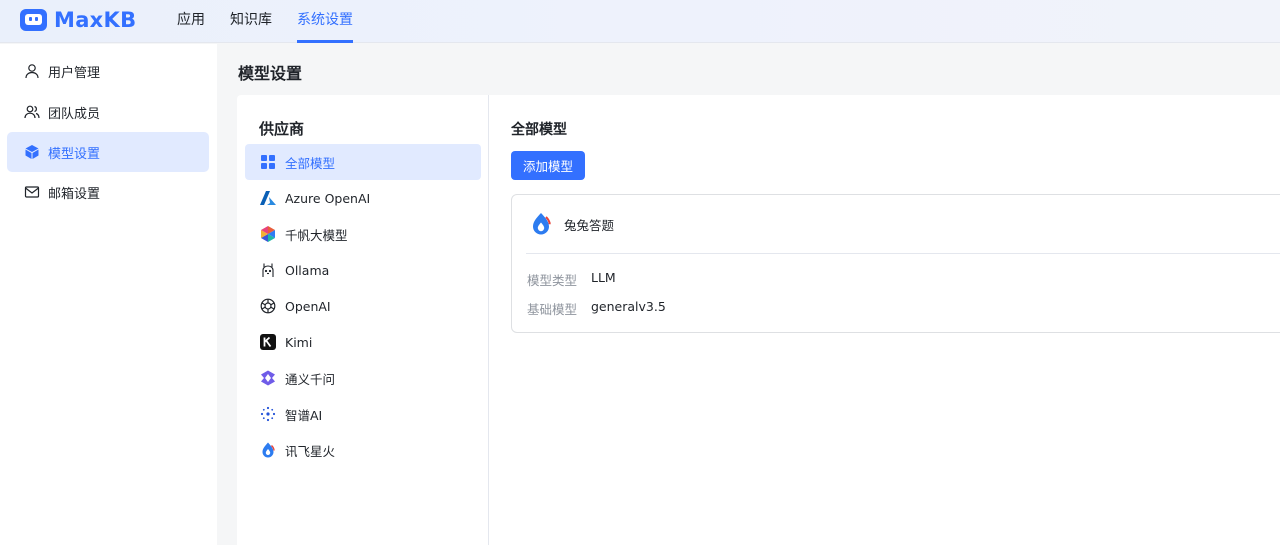  Describe the element at coordinates (251, 21) in the screenshot. I see `topnav-knowledge: 知识库` at that location.